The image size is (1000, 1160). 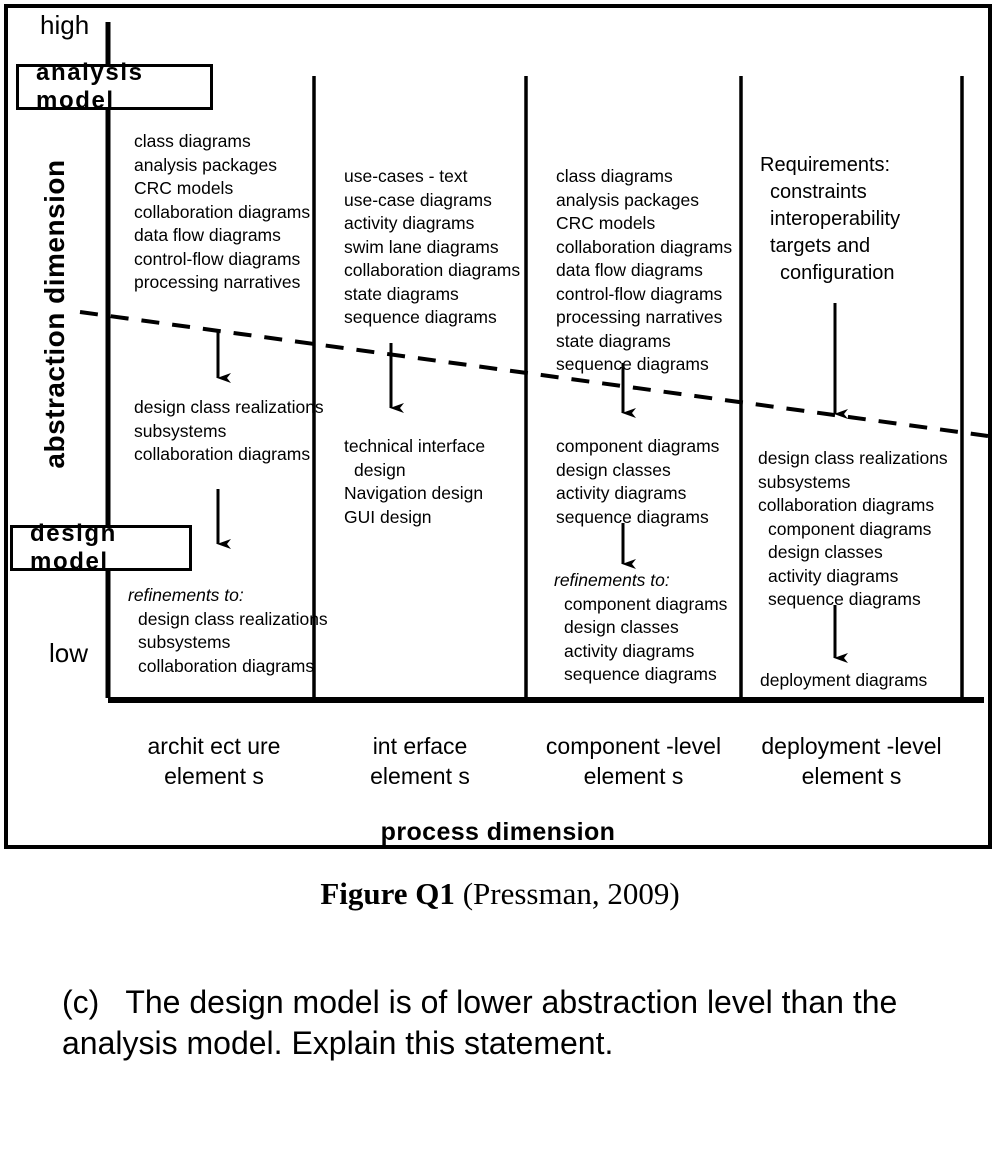 I want to click on column-caption-deployment: deployment -level element s, so click(x=851, y=761).